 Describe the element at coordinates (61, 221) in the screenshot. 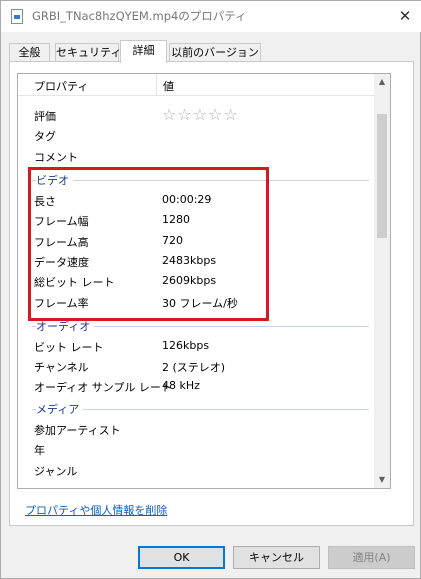

I see `property-name: フレーム幅` at that location.